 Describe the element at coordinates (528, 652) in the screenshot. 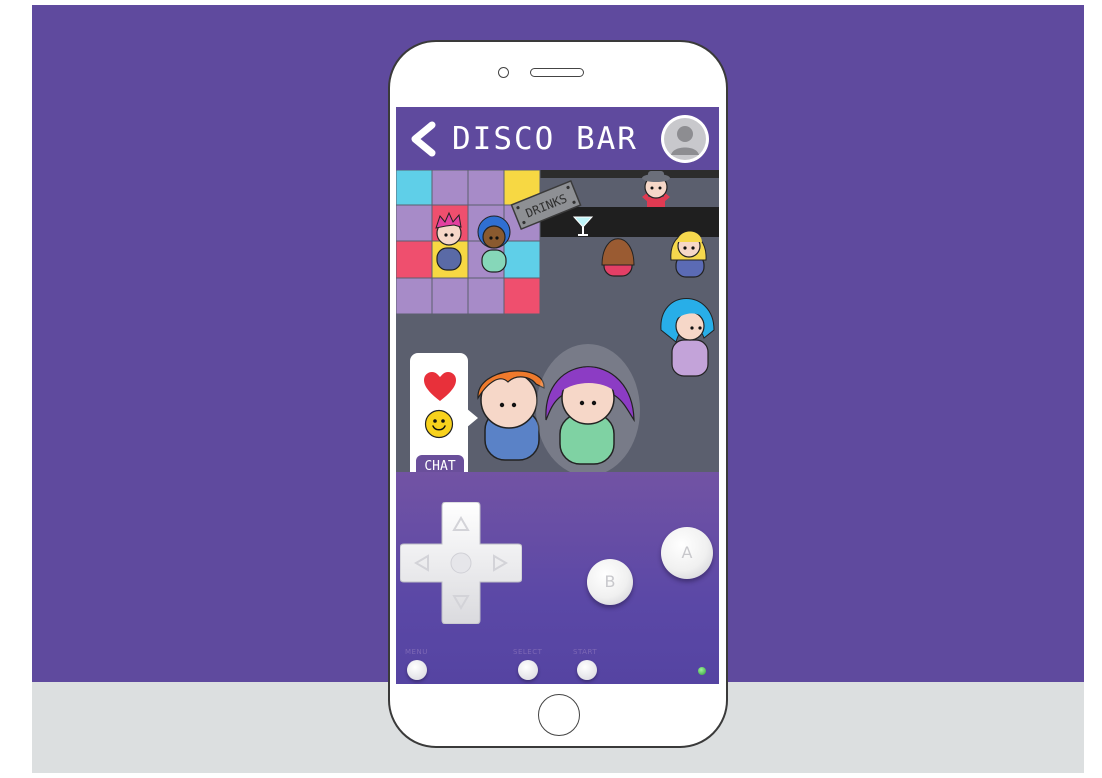

I see `select-label: SELECT` at that location.